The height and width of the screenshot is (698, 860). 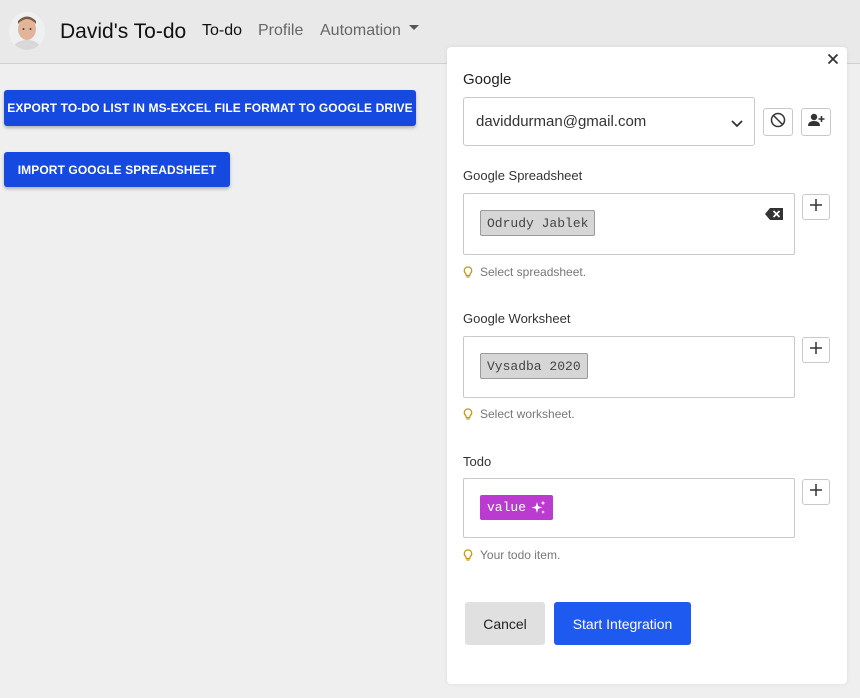 What do you see at coordinates (533, 272) in the screenshot?
I see `spreadsheet-hint-text: Select spreadsheet.` at bounding box center [533, 272].